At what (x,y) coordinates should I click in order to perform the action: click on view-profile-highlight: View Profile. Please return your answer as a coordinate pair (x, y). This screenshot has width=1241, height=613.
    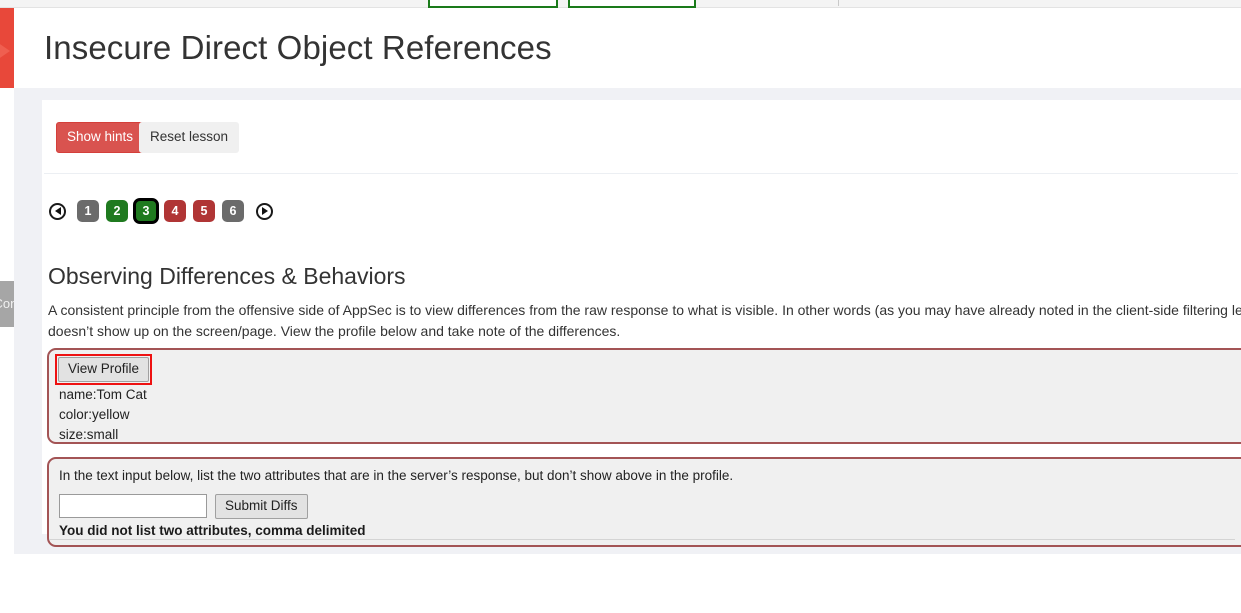
    Looking at the image, I should click on (104, 370).